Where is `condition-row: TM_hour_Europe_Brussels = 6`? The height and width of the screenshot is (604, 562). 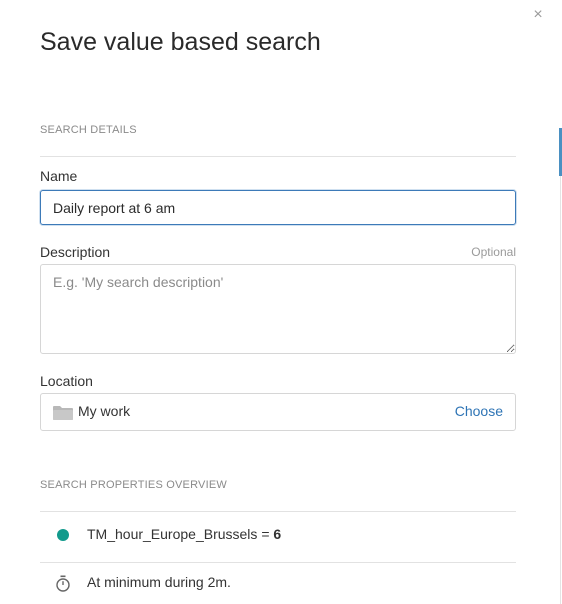
condition-row: TM_hour_Europe_Brussels = 6 is located at coordinates (278, 535).